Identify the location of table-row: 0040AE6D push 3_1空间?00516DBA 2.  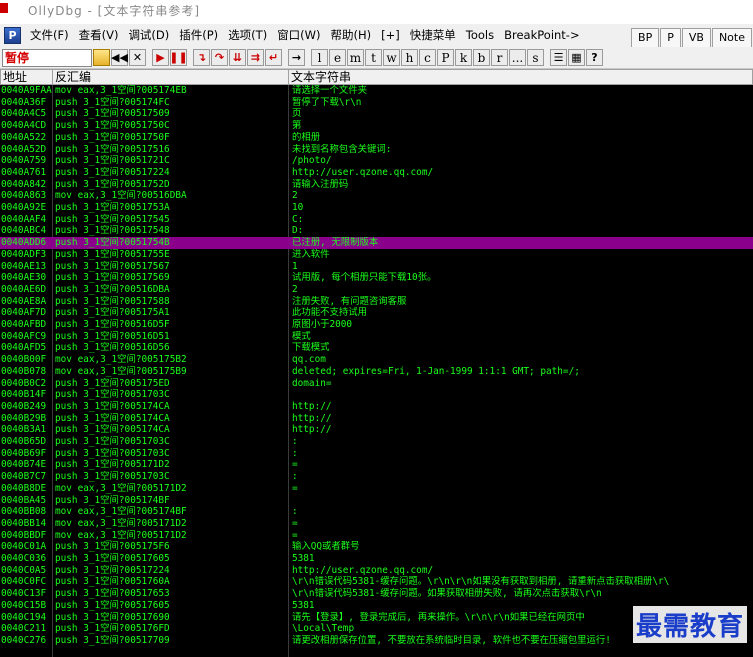
(376, 290).